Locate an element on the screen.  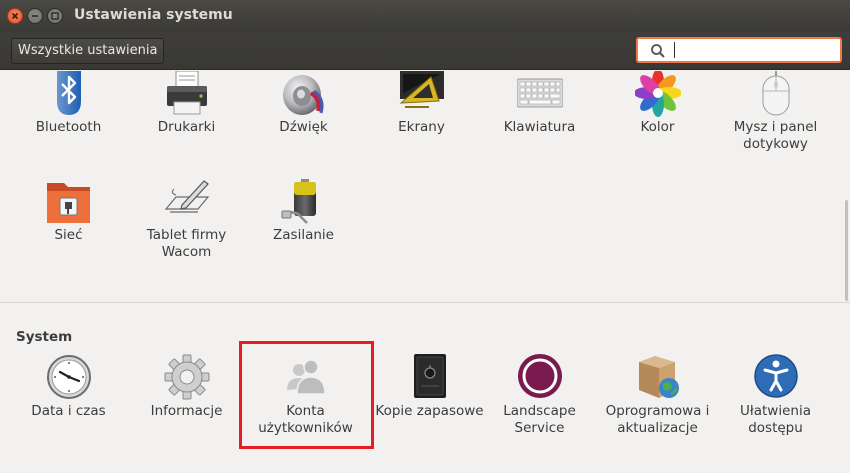
text-cursor is located at coordinates (674, 50).